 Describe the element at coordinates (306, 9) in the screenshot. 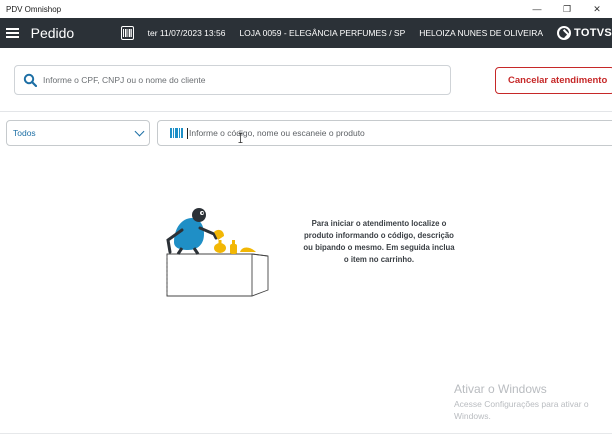

I see `title-bar: PDV Omnishop — ❐ ✕` at that location.